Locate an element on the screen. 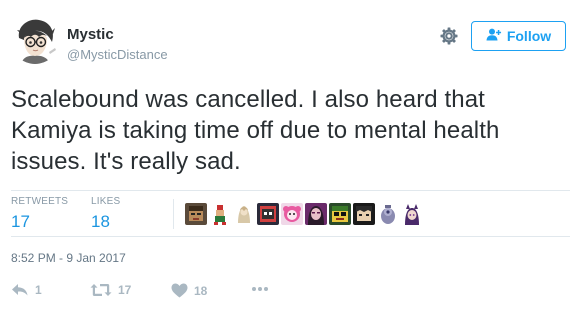 The width and height of the screenshot is (582, 320). tweet-timestamp: 8:52 PM - 9 Jan 2017 is located at coordinates (68, 258).